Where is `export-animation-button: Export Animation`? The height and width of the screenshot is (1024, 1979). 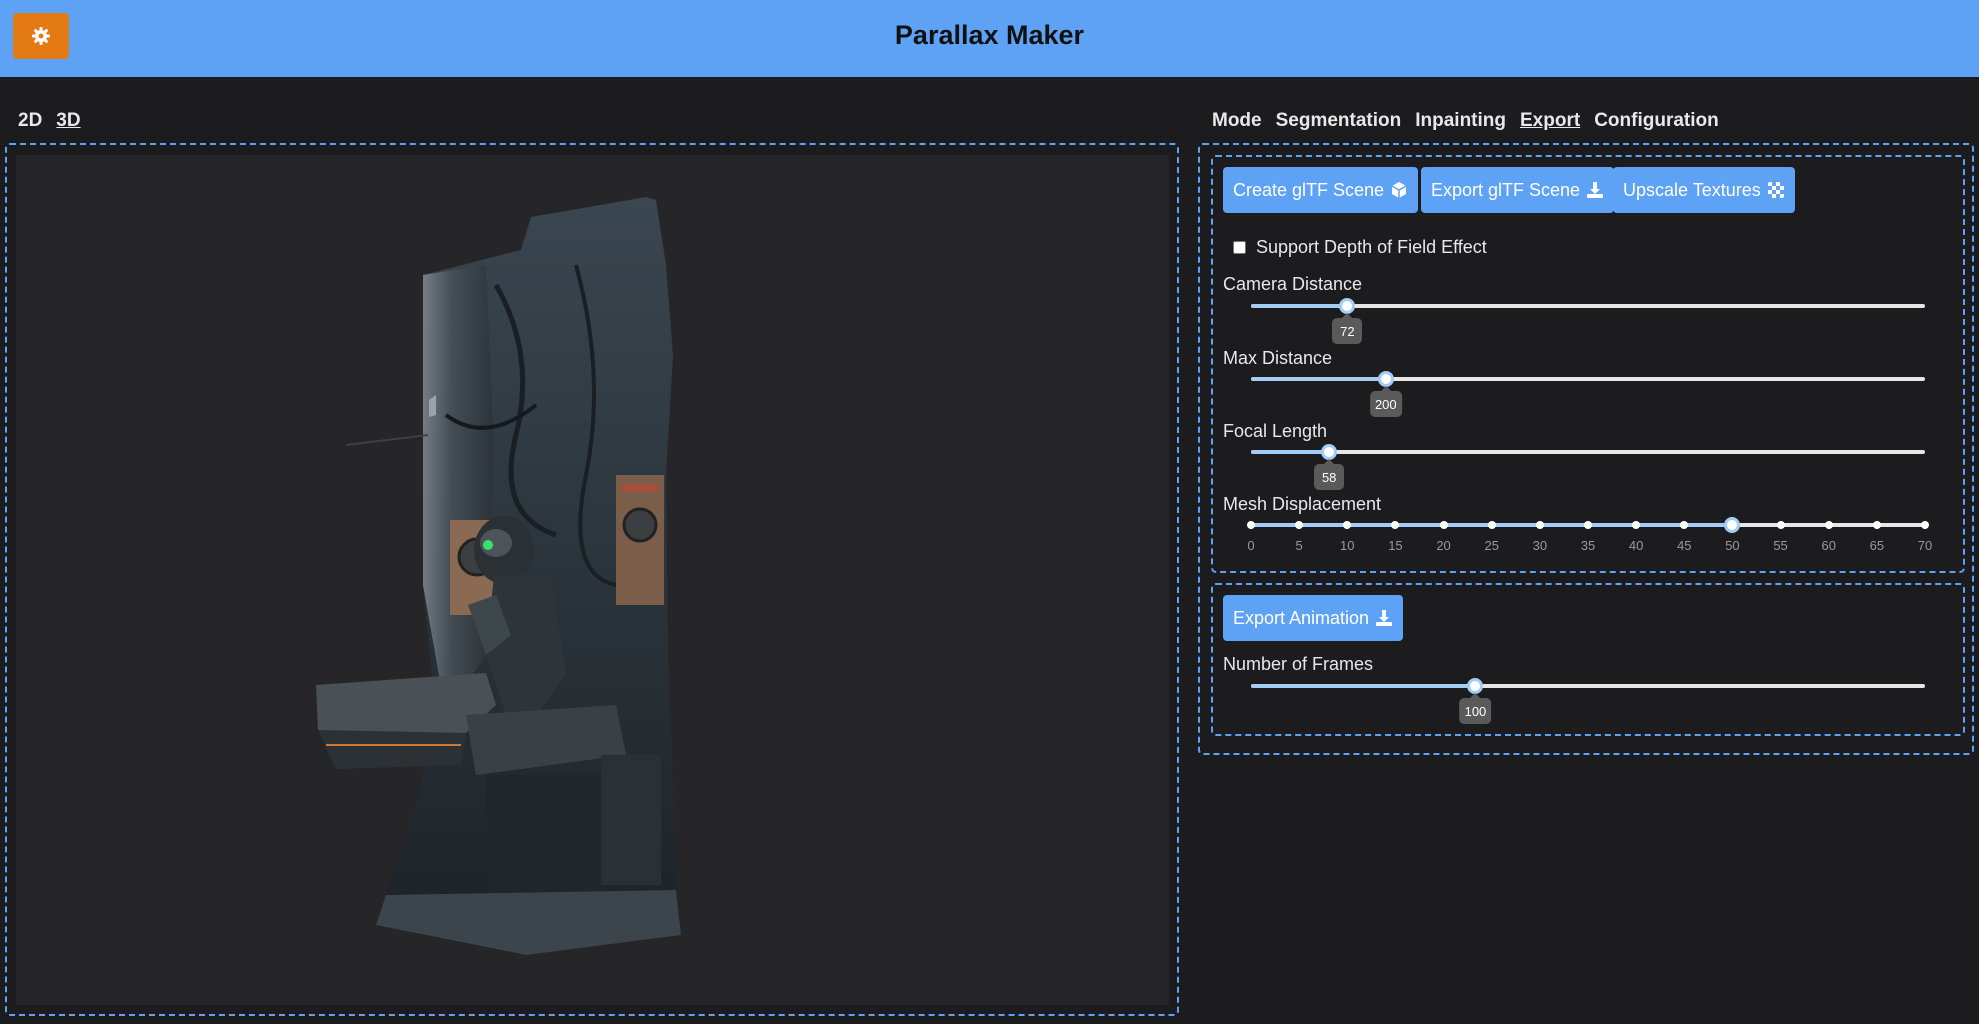 export-animation-button: Export Animation is located at coordinates (1313, 618).